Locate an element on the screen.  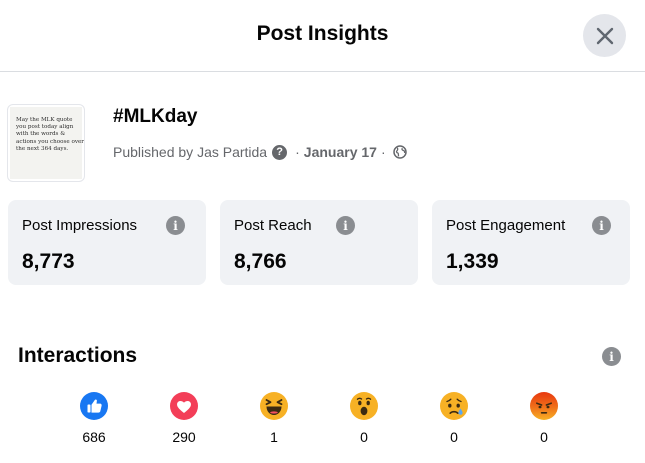
like-icon is located at coordinates (94, 406).